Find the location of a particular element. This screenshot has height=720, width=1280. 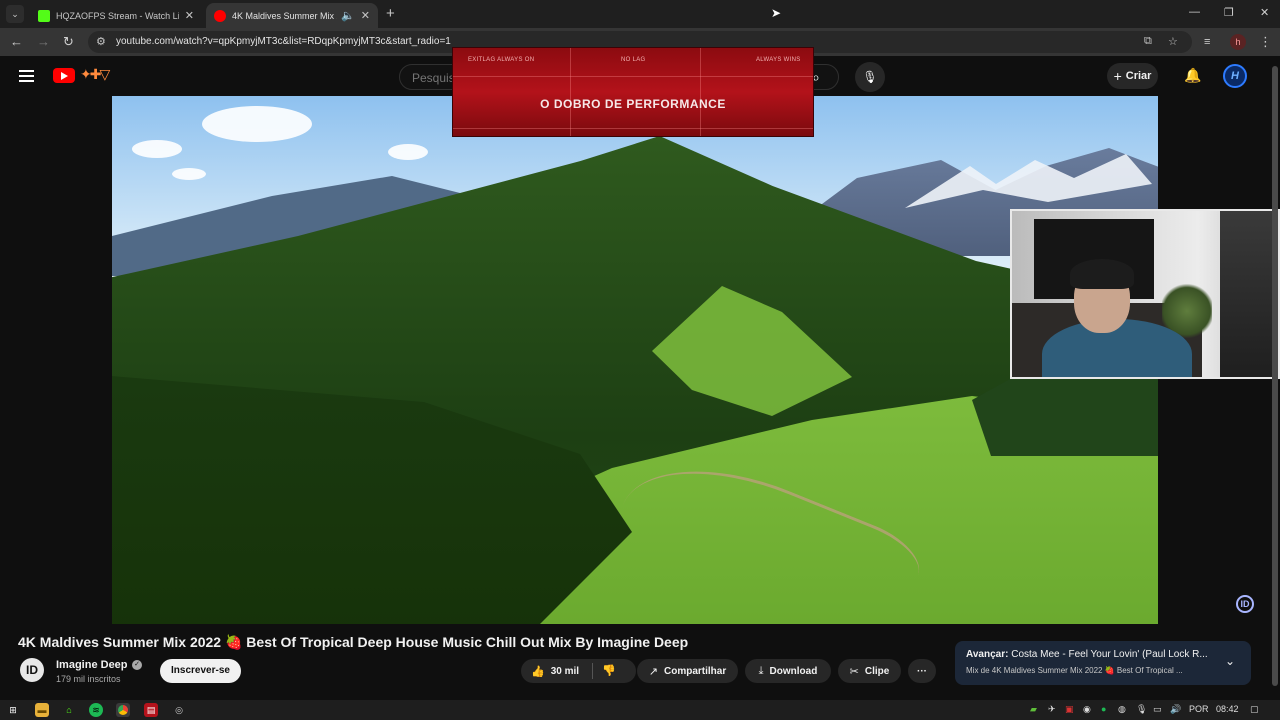

site-info-icon: ⚙ is located at coordinates (101, 41).